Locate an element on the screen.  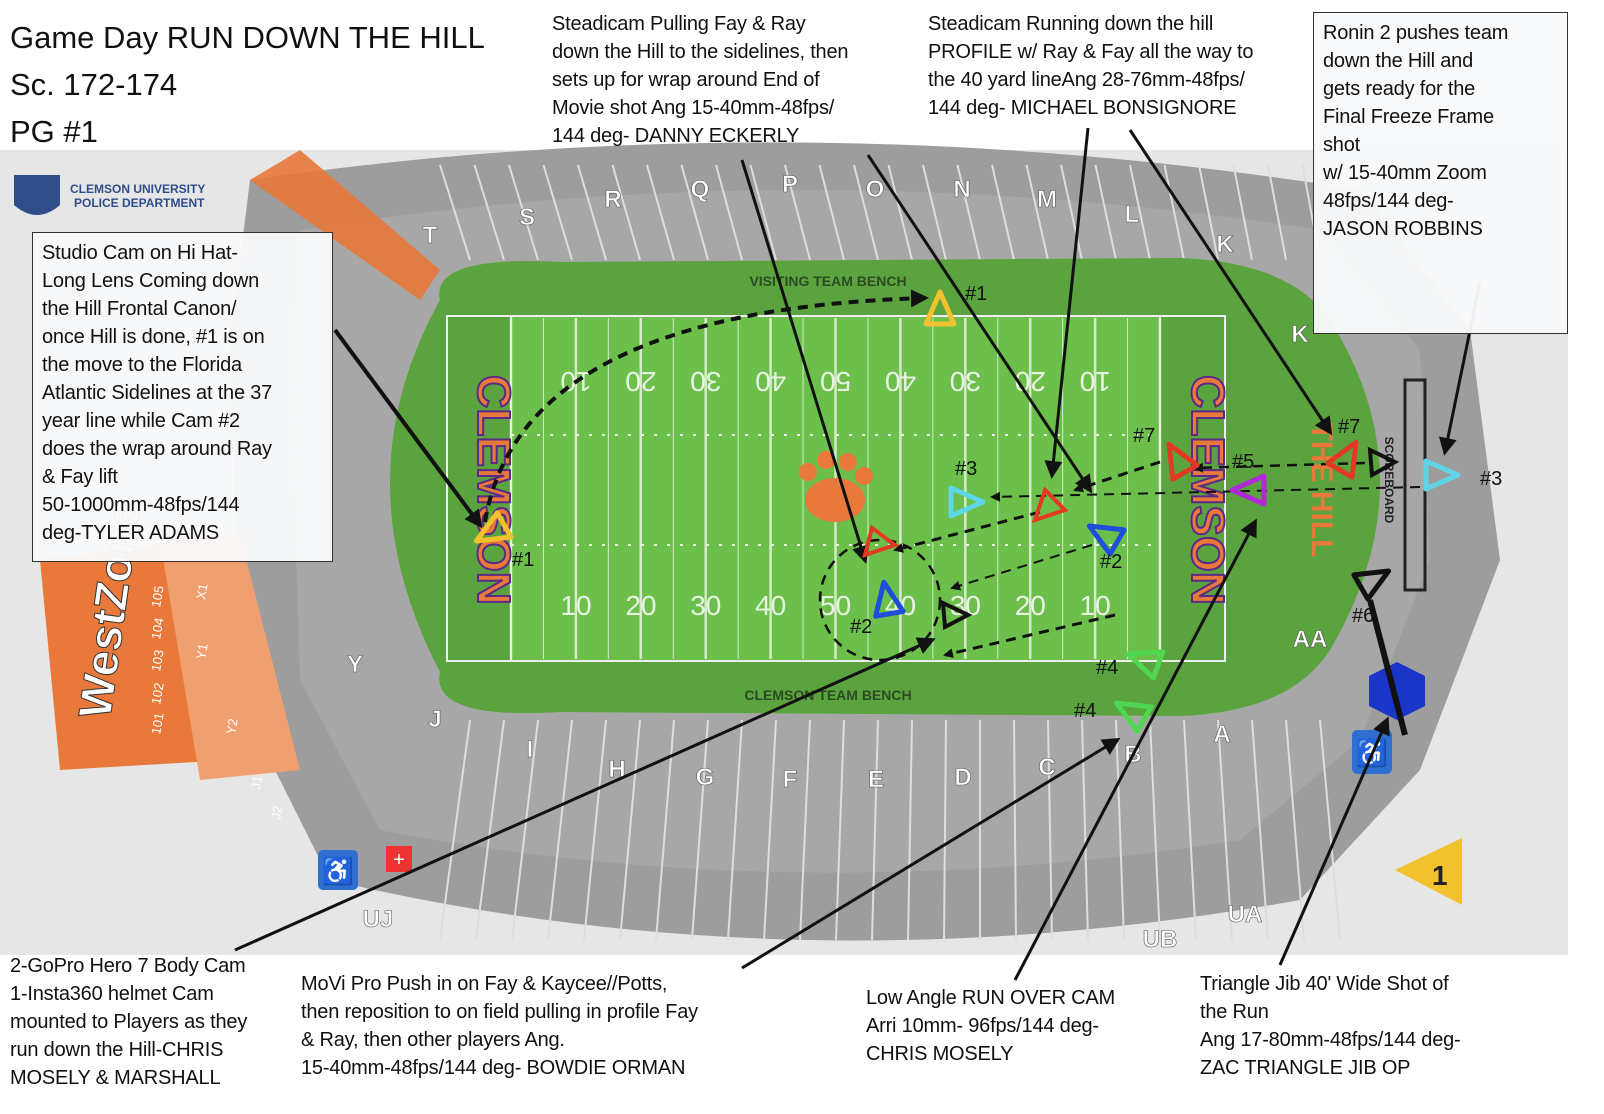
title-line: Game Day RUN DOWN THE HILL is located at coordinates (247, 37).